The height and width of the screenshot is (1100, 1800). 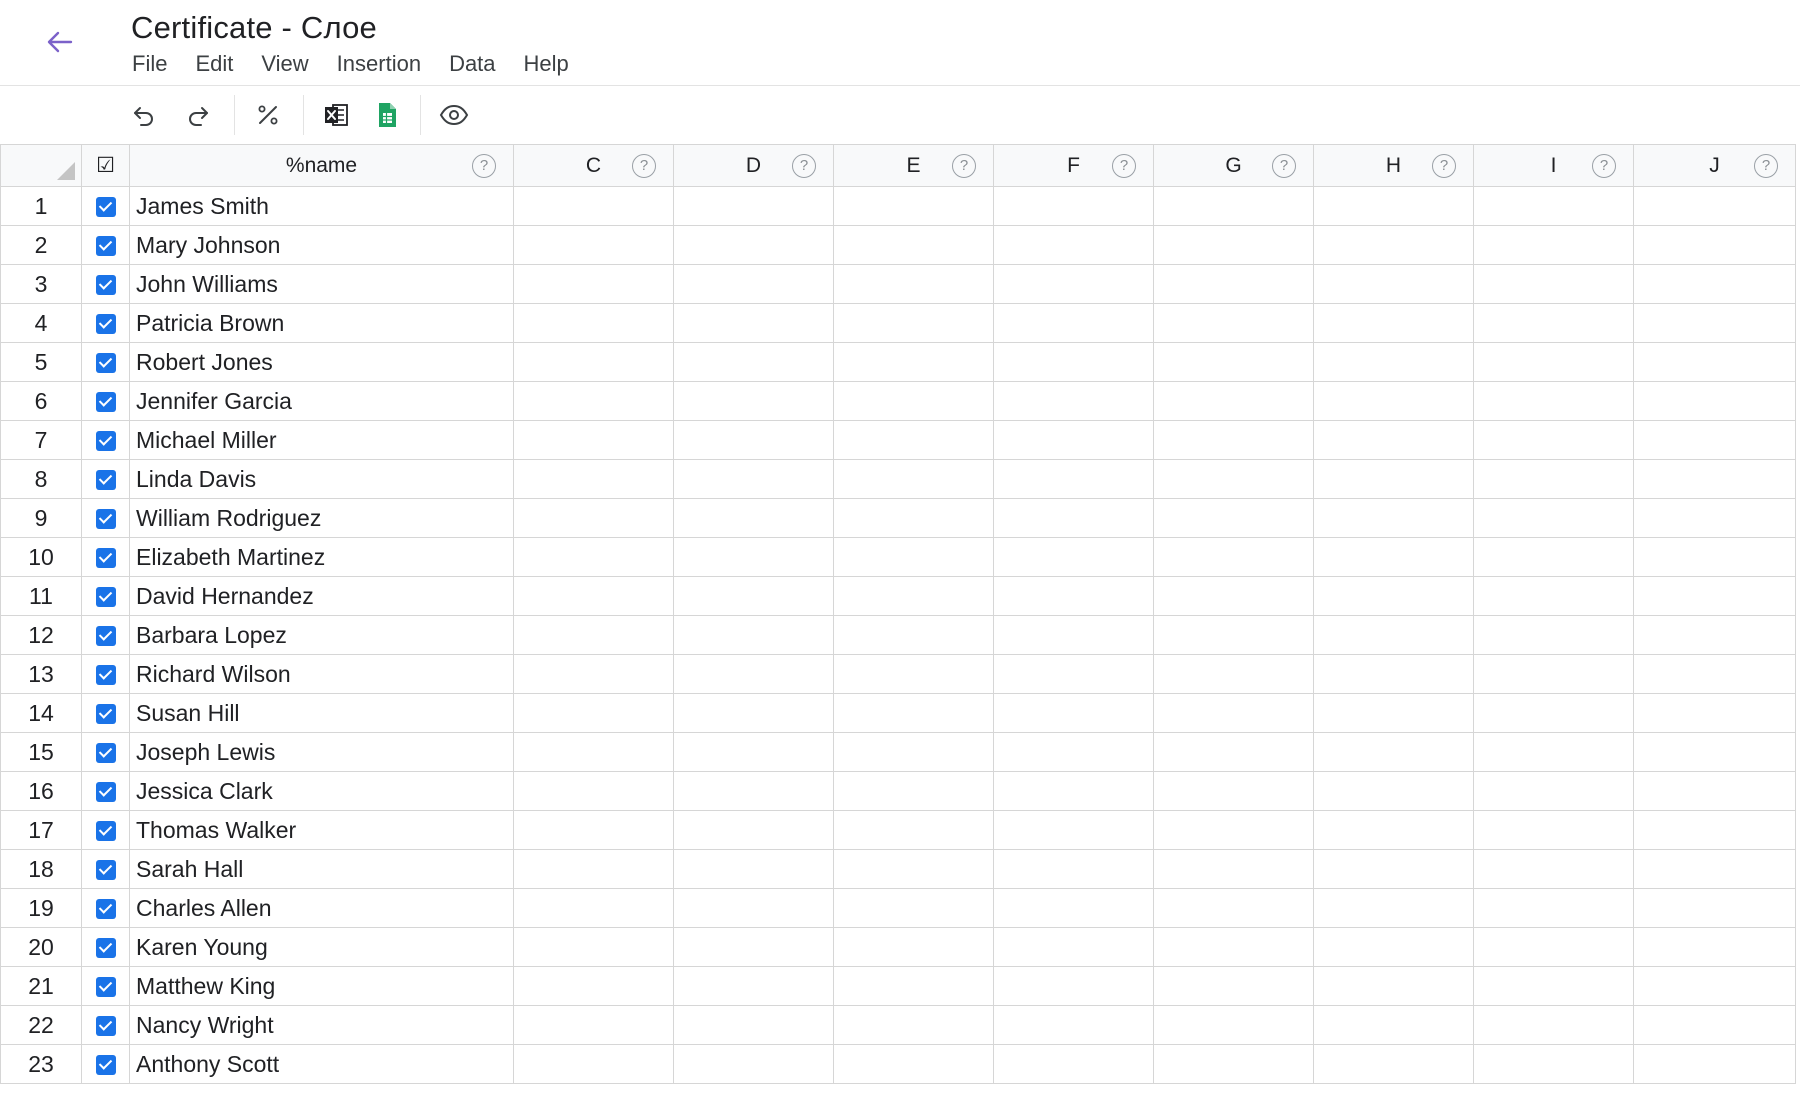 I want to click on undo-button, so click(x=144, y=115).